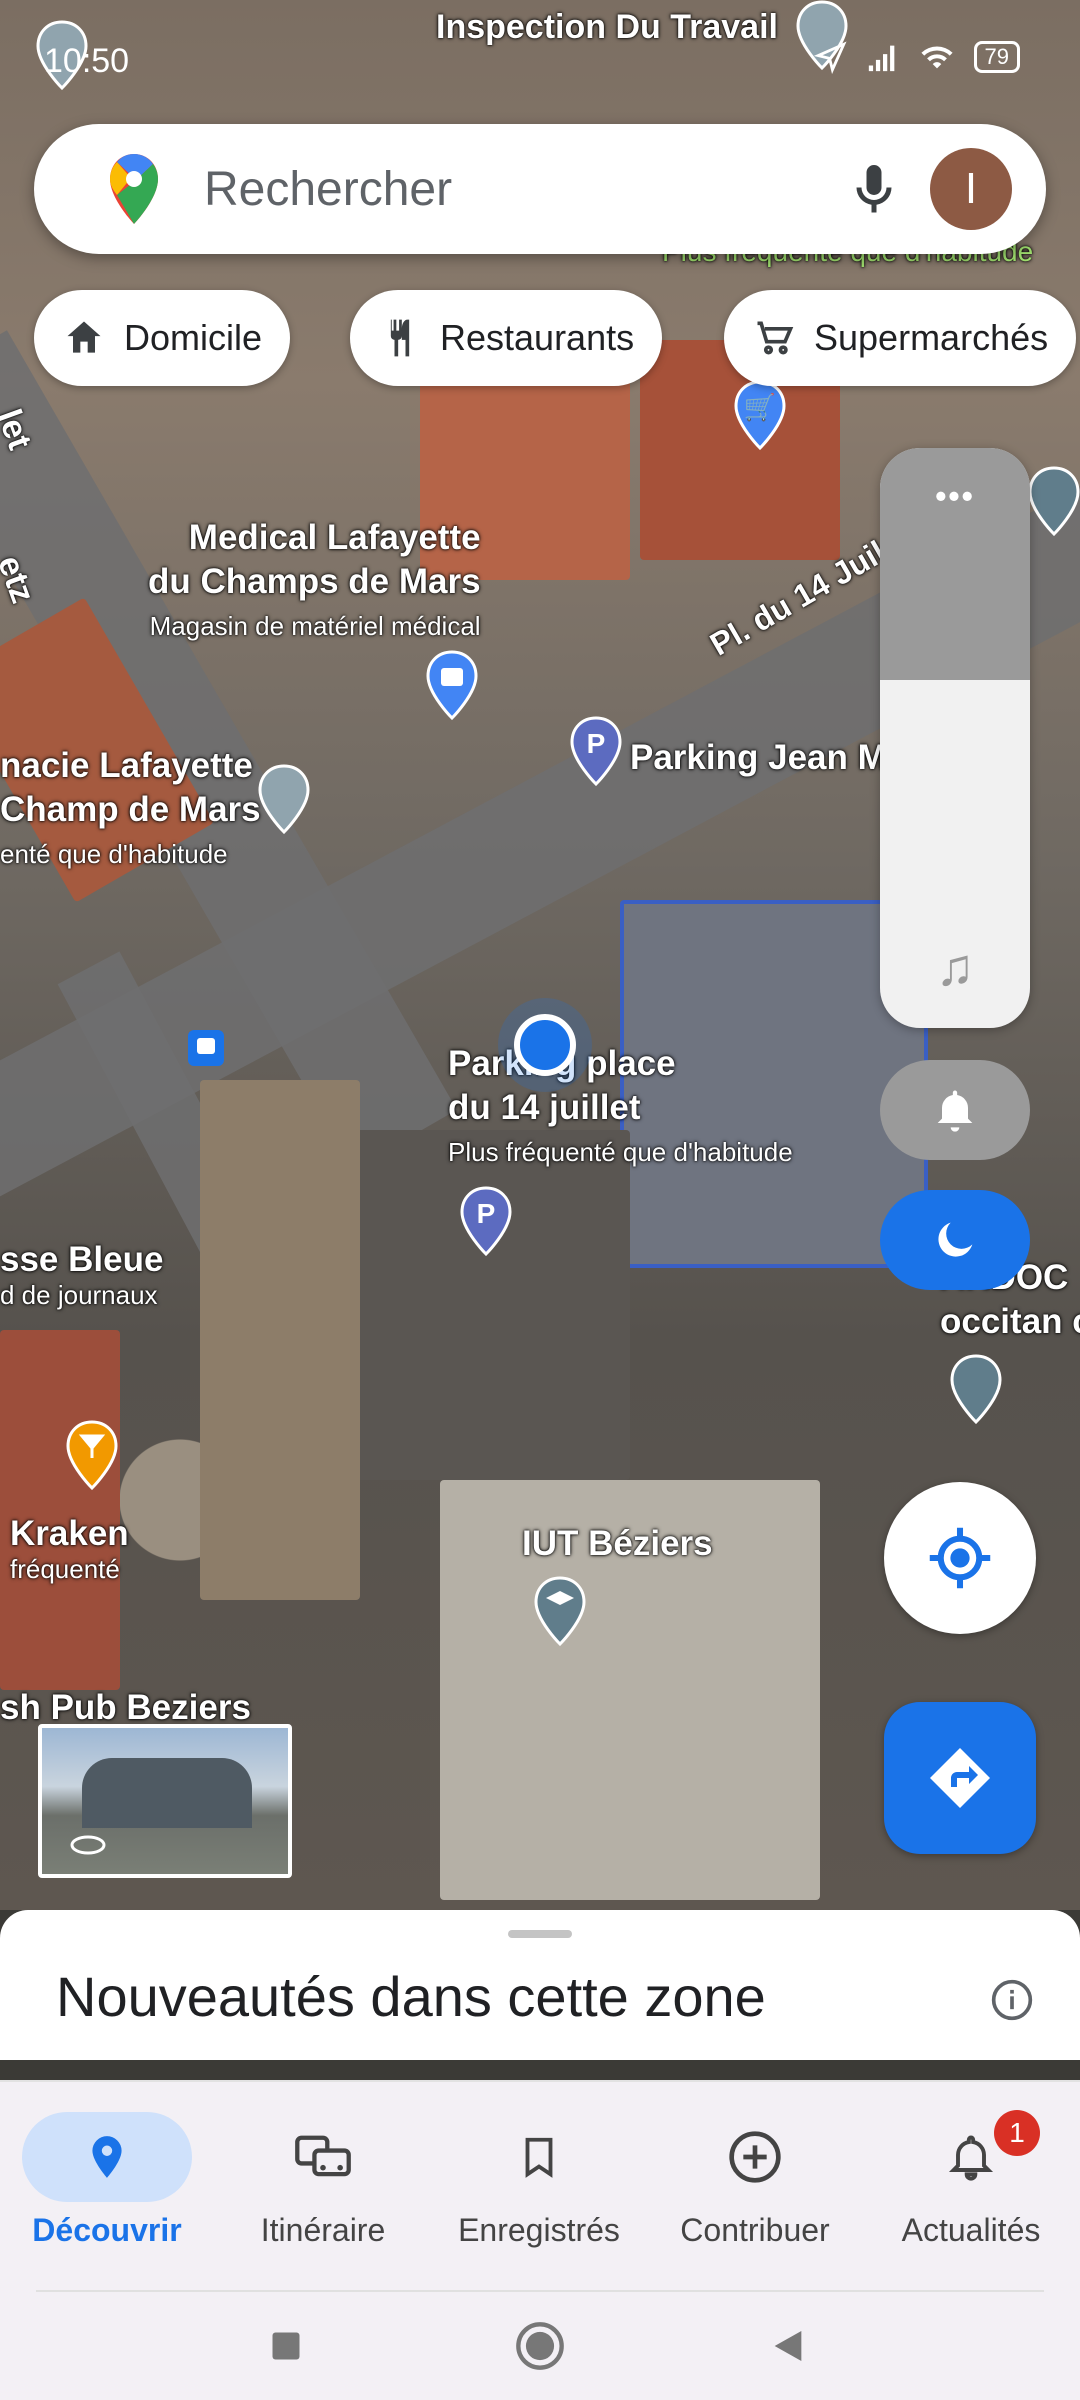  Describe the element at coordinates (1012, 2000) in the screenshot. I see `info-icon` at that location.